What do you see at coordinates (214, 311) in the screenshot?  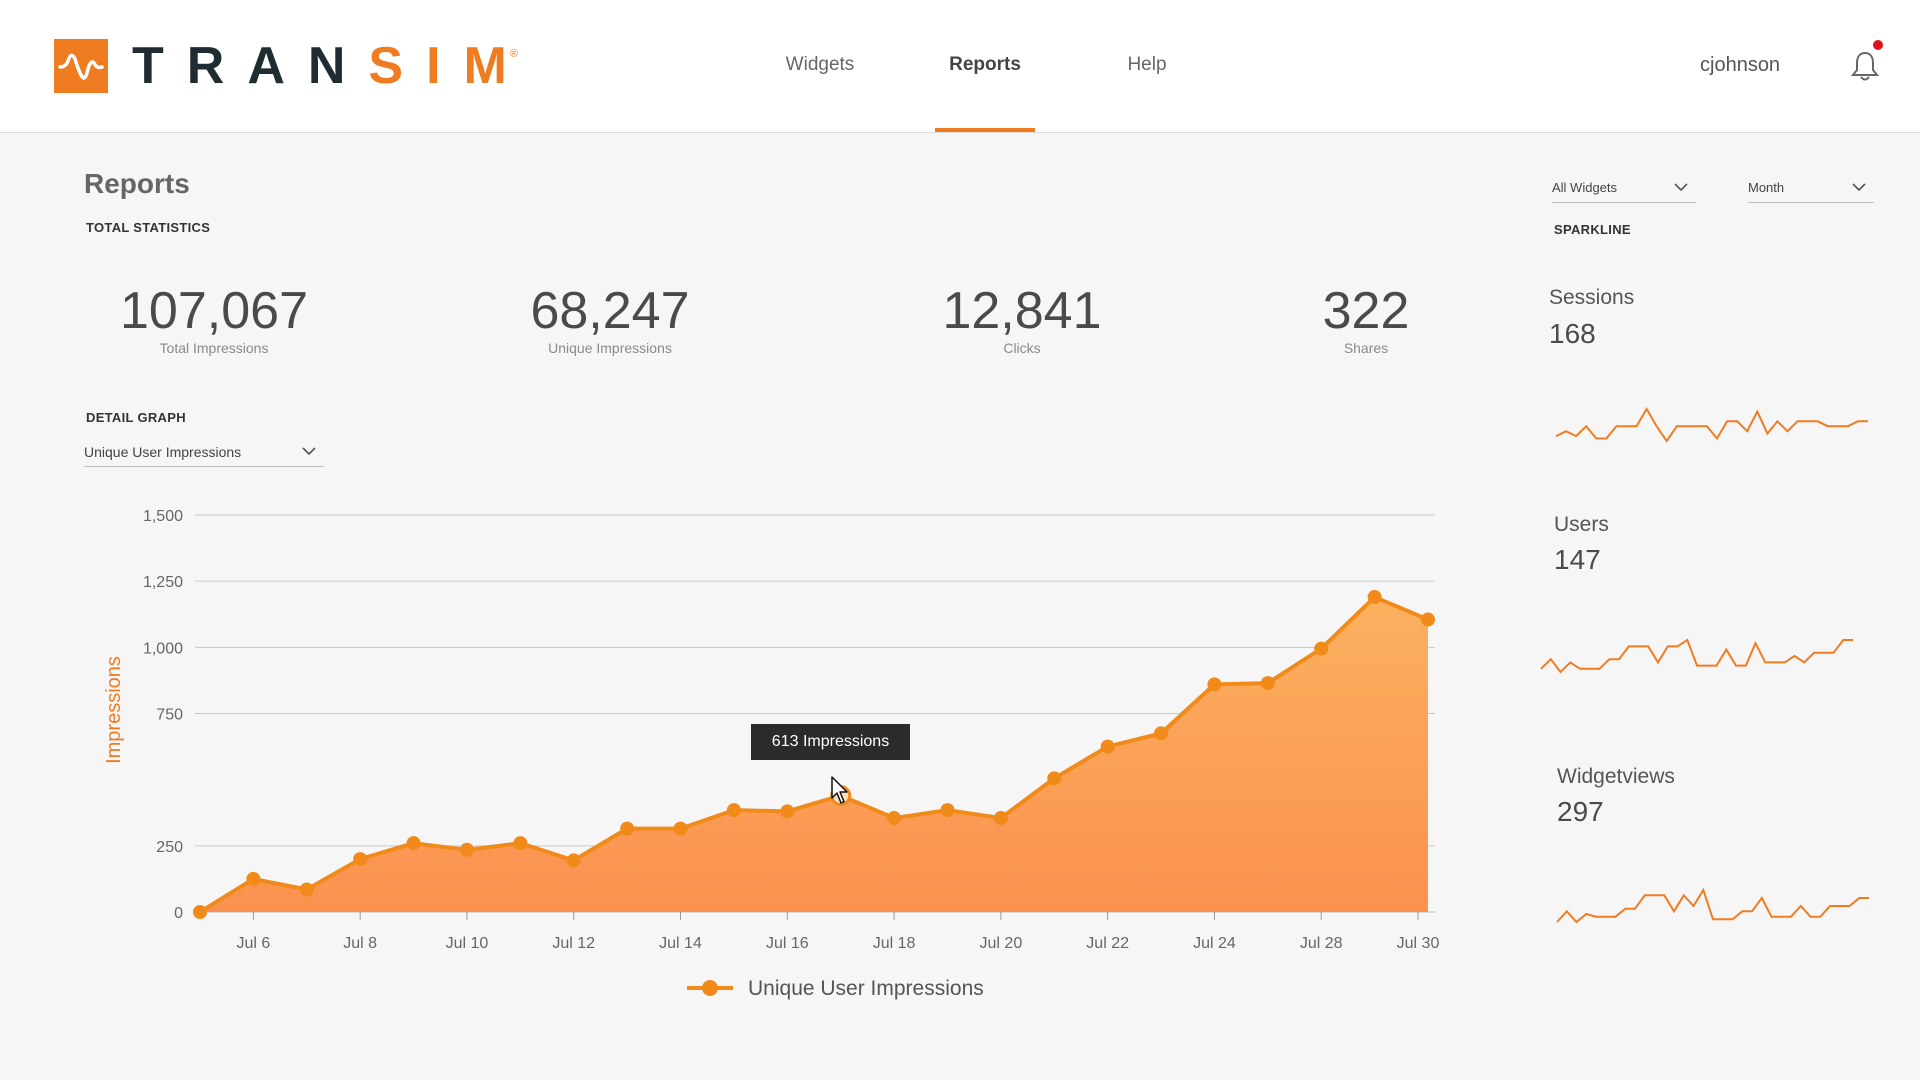 I see `stat-value: 107,067` at bounding box center [214, 311].